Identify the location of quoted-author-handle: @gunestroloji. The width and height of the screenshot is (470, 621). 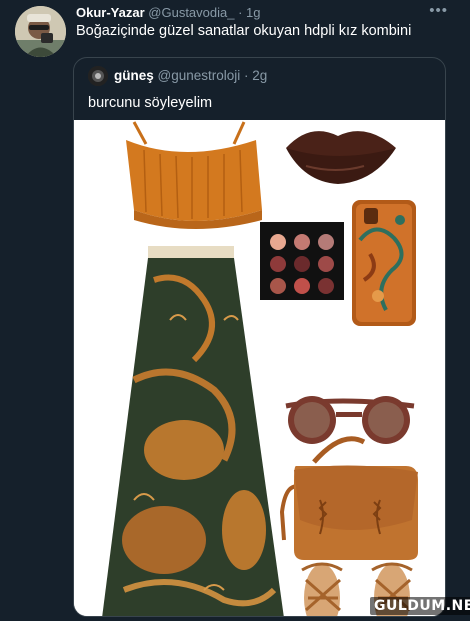
(199, 75).